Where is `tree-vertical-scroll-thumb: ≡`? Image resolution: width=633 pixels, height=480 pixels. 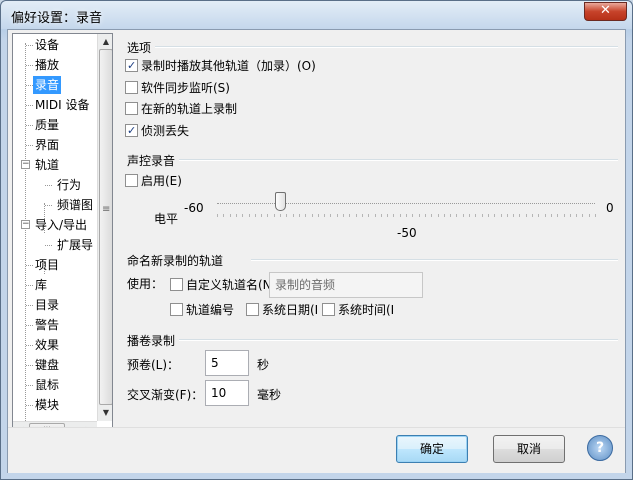
tree-vertical-scroll-thumb: ≡ is located at coordinates (105, 227).